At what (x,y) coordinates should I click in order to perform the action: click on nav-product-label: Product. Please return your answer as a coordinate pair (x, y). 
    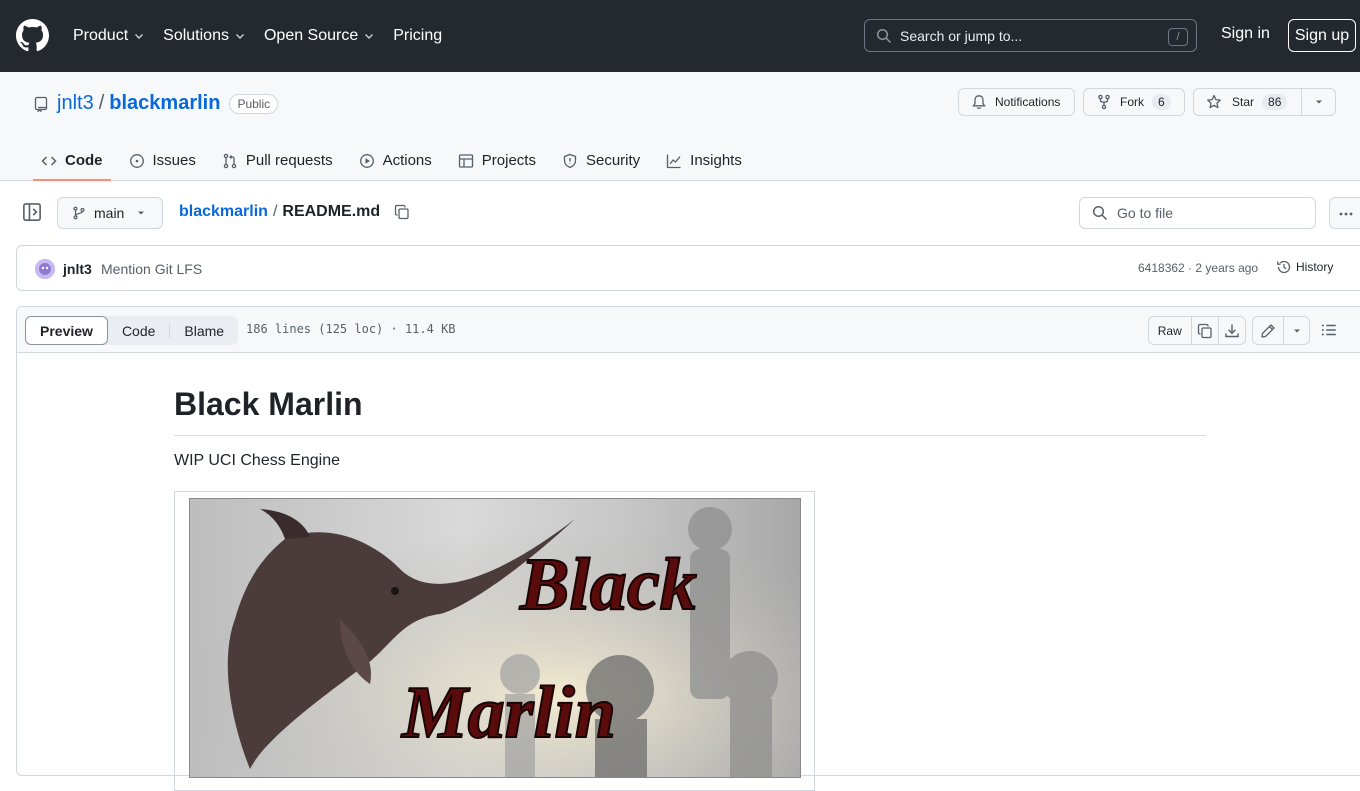
    Looking at the image, I should click on (101, 35).